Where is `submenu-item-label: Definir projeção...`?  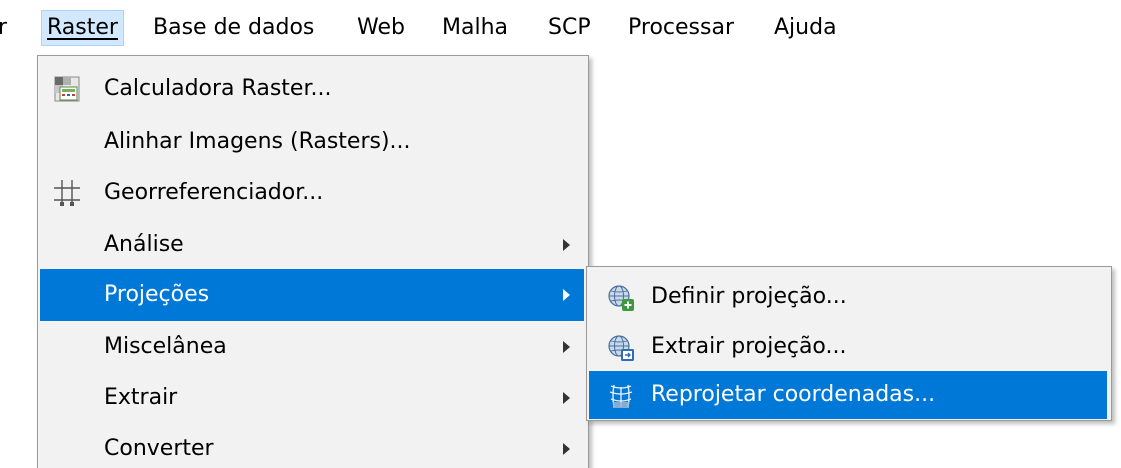
submenu-item-label: Definir projeção... is located at coordinates (749, 296).